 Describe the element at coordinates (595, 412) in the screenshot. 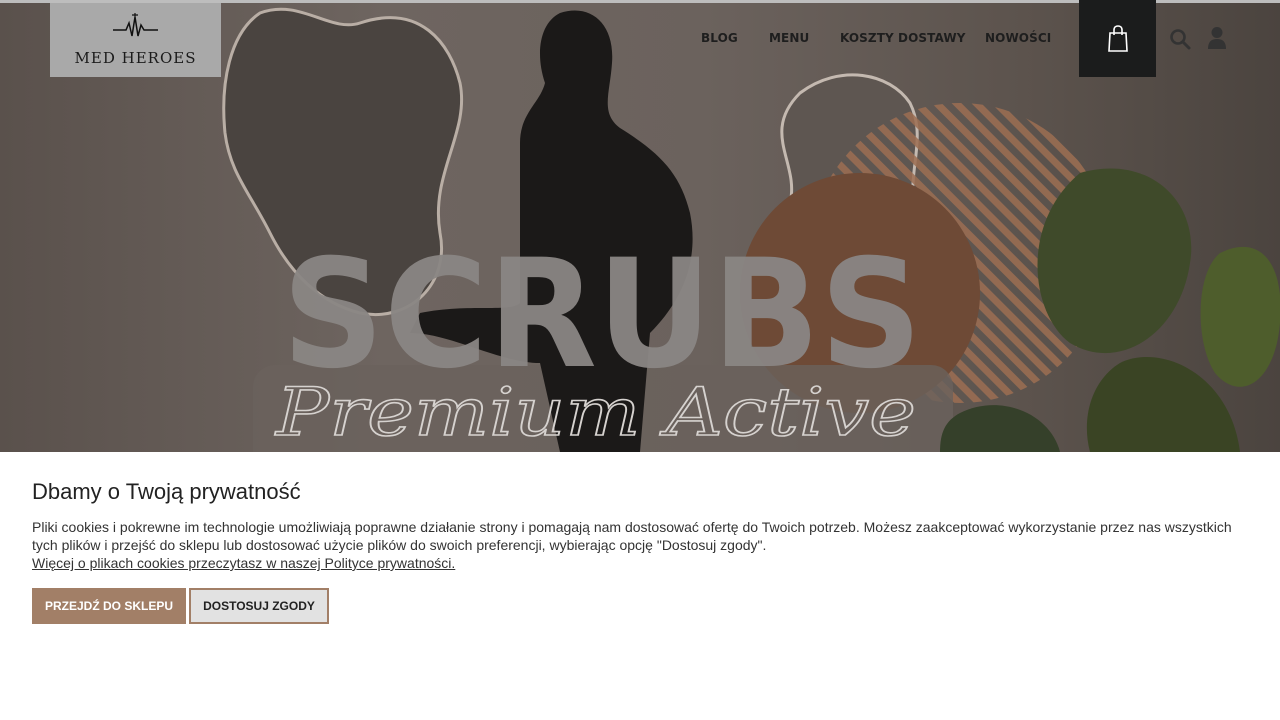

I see `hero-script-text: Premium Active` at that location.